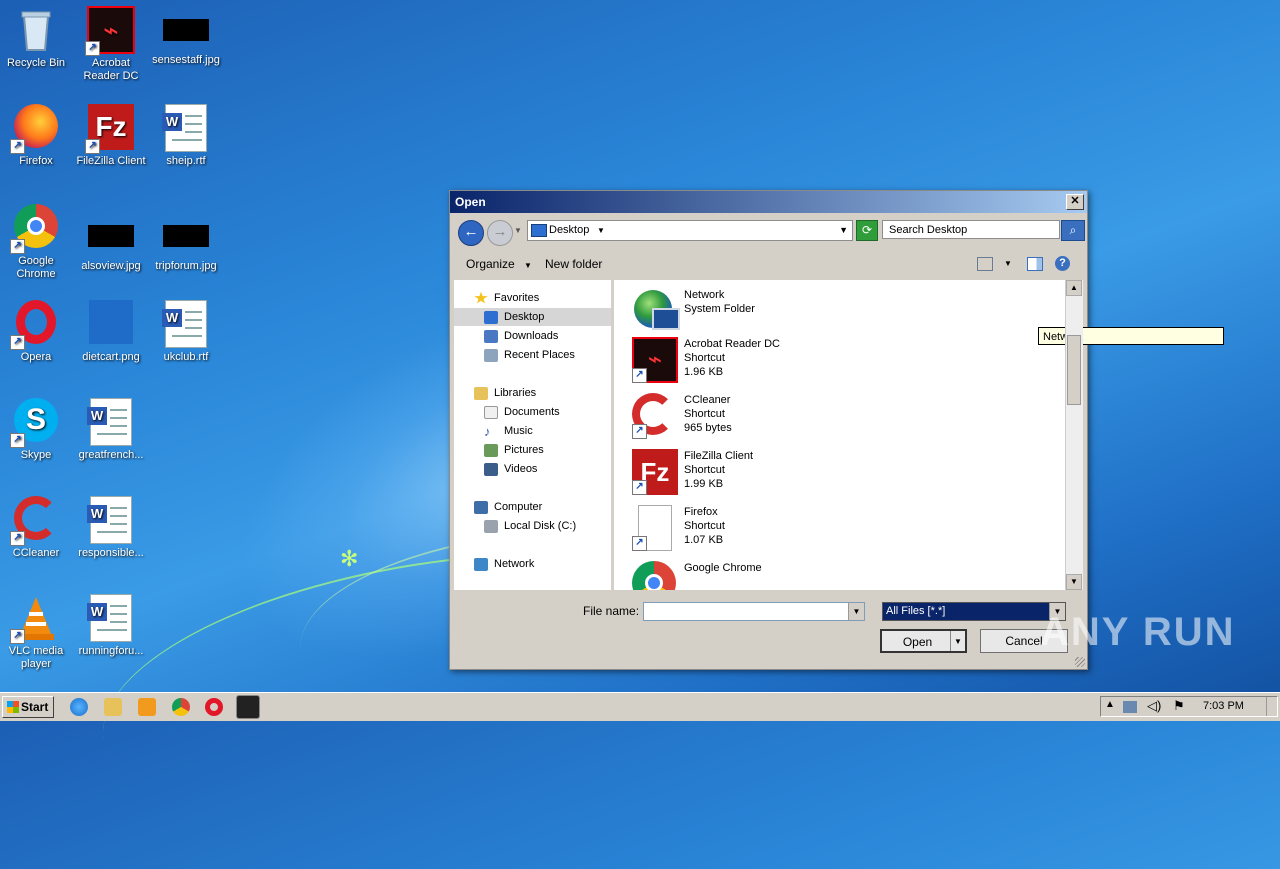 The height and width of the screenshot is (869, 1280). I want to click on file-name-dropdown-icon: ▼, so click(856, 611).